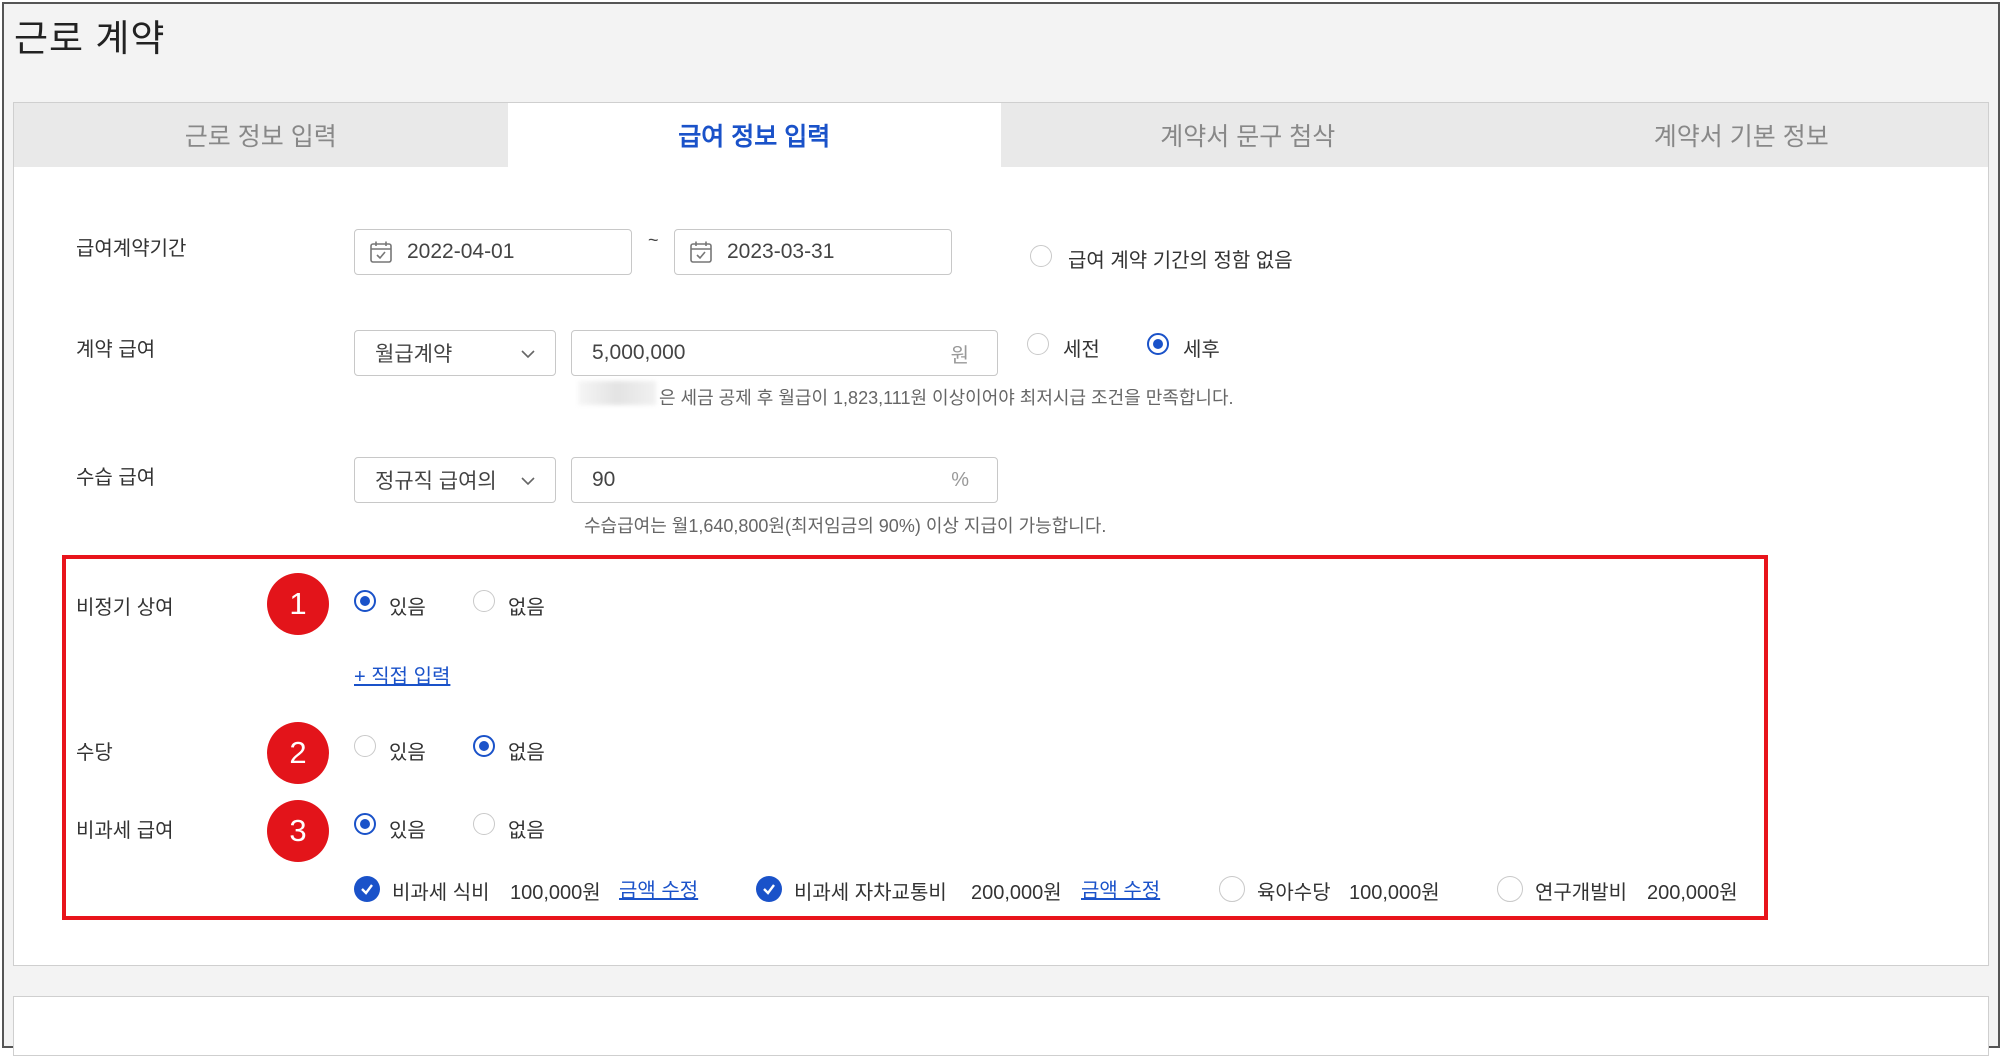  What do you see at coordinates (441, 893) in the screenshot?
I see `meal-name: 비과세 식비` at bounding box center [441, 893].